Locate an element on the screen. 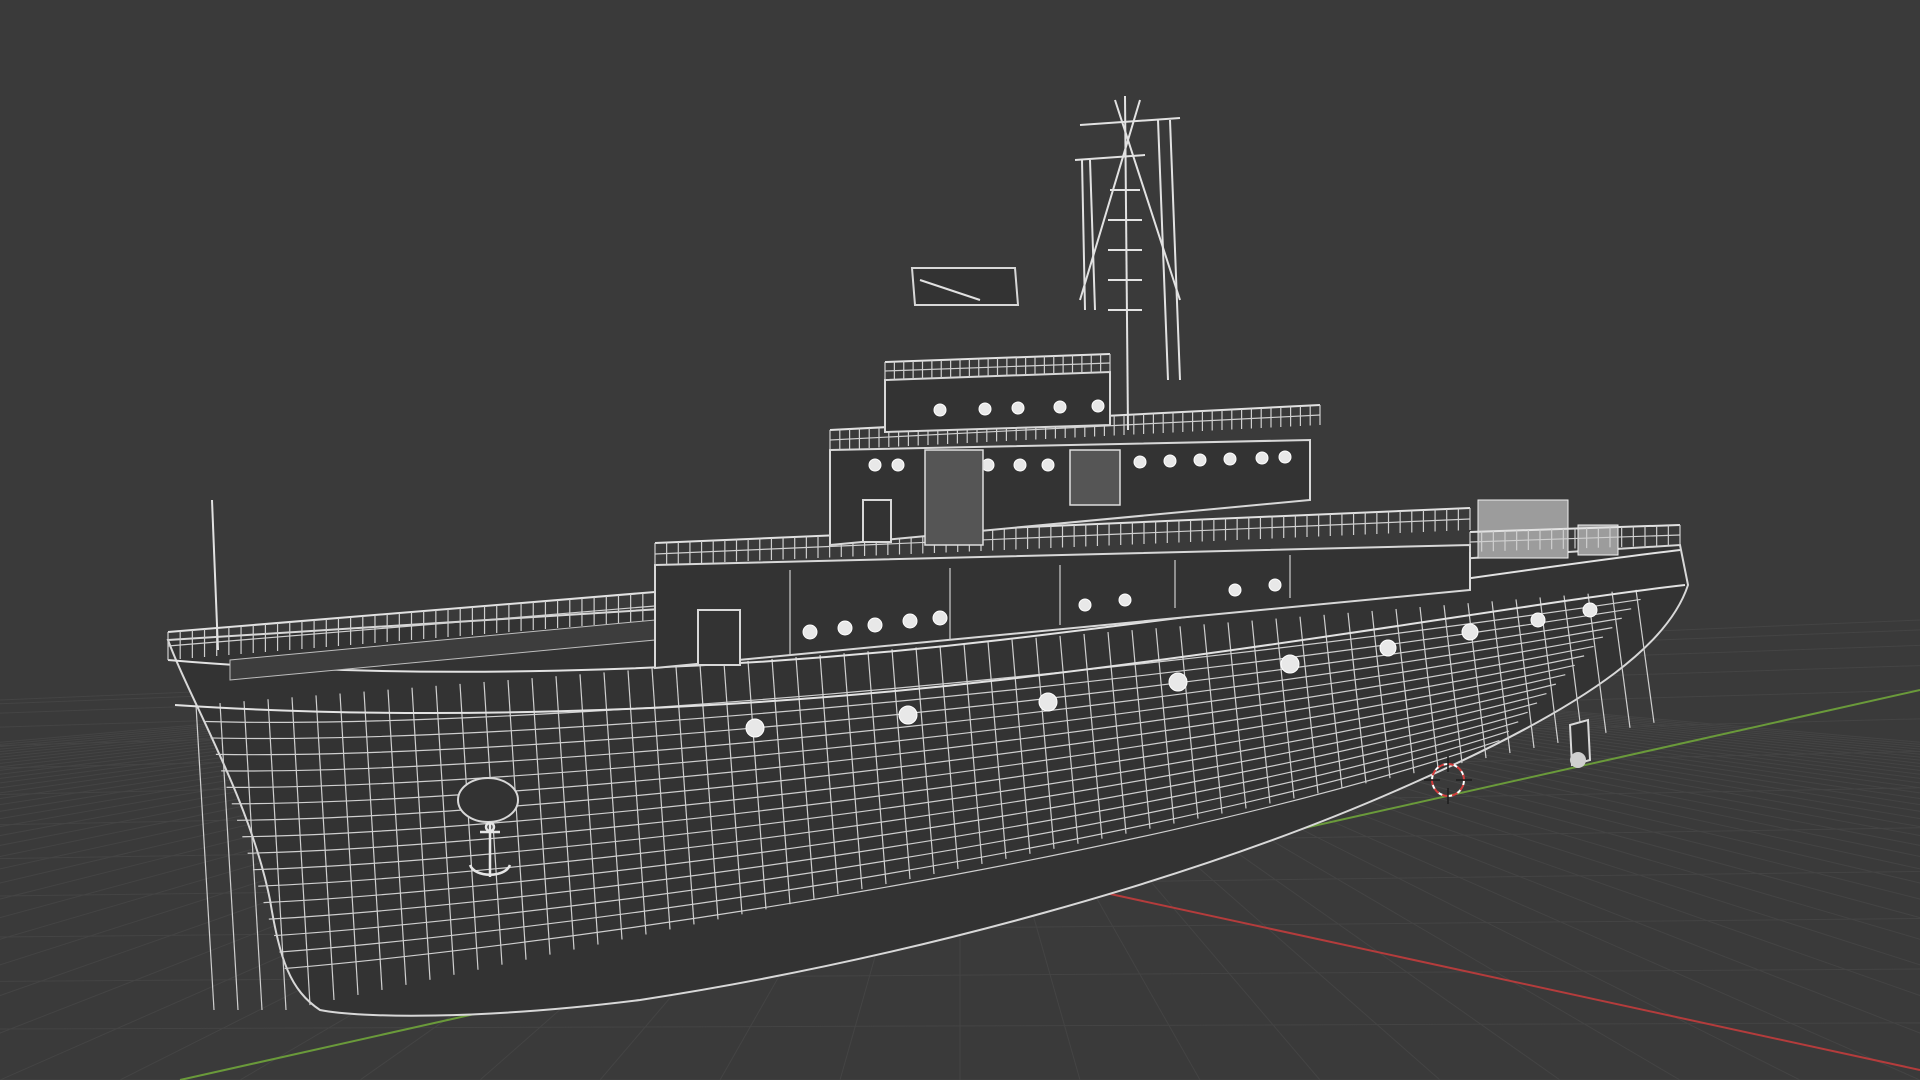 The image size is (1920, 1080). rudder is located at coordinates (1580, 743).